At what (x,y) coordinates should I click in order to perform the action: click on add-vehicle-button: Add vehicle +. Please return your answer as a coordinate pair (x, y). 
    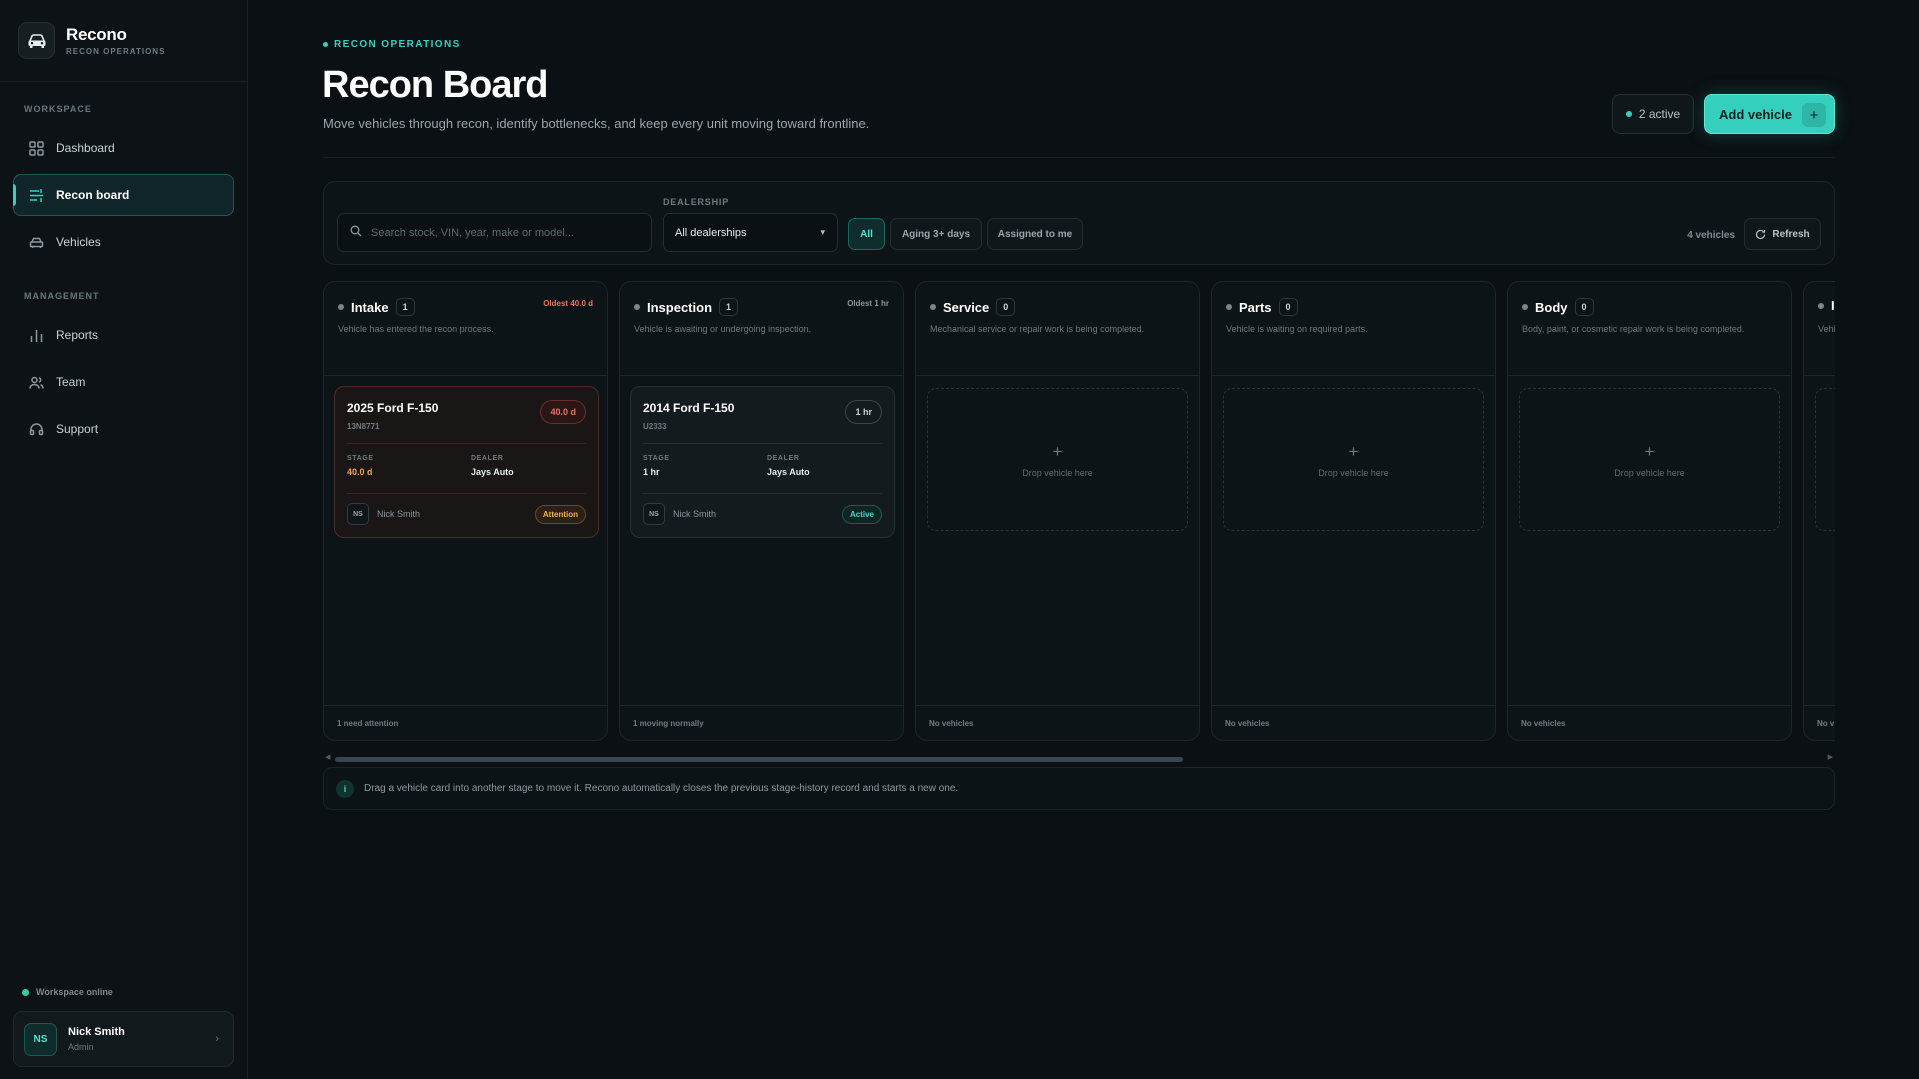
    Looking at the image, I should click on (1769, 114).